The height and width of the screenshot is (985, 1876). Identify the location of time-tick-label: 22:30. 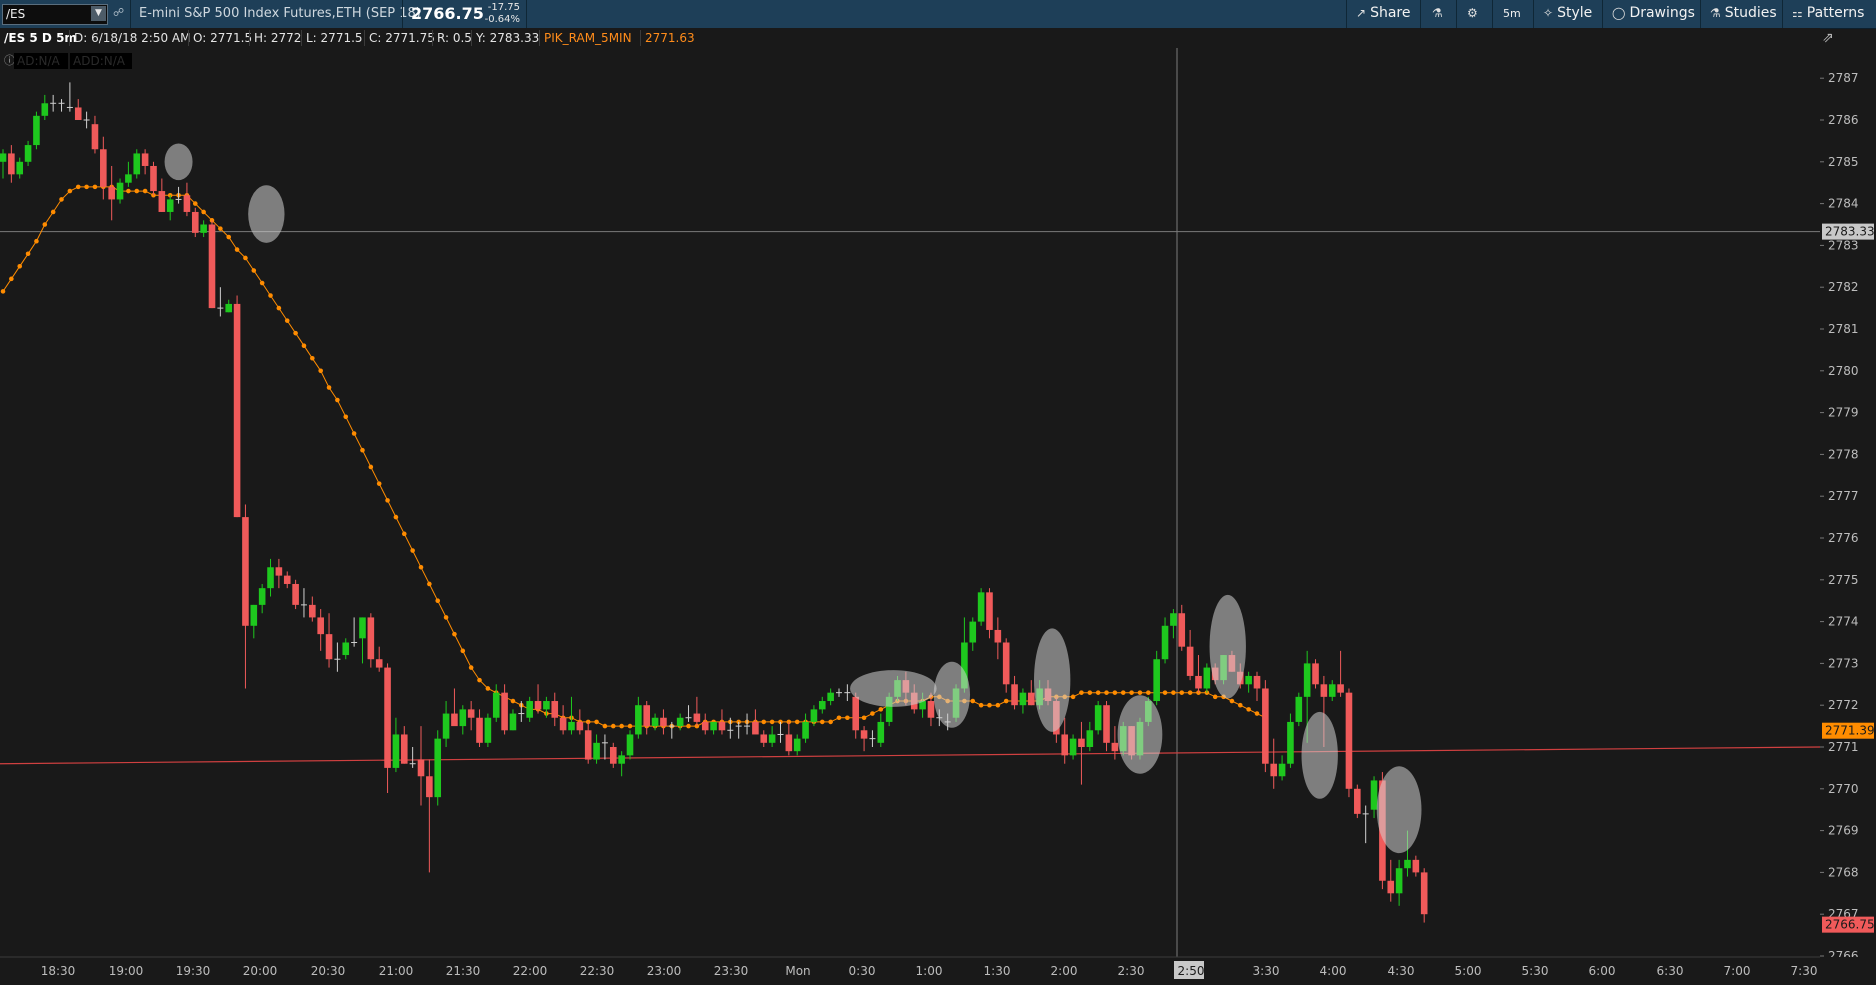
(597, 971).